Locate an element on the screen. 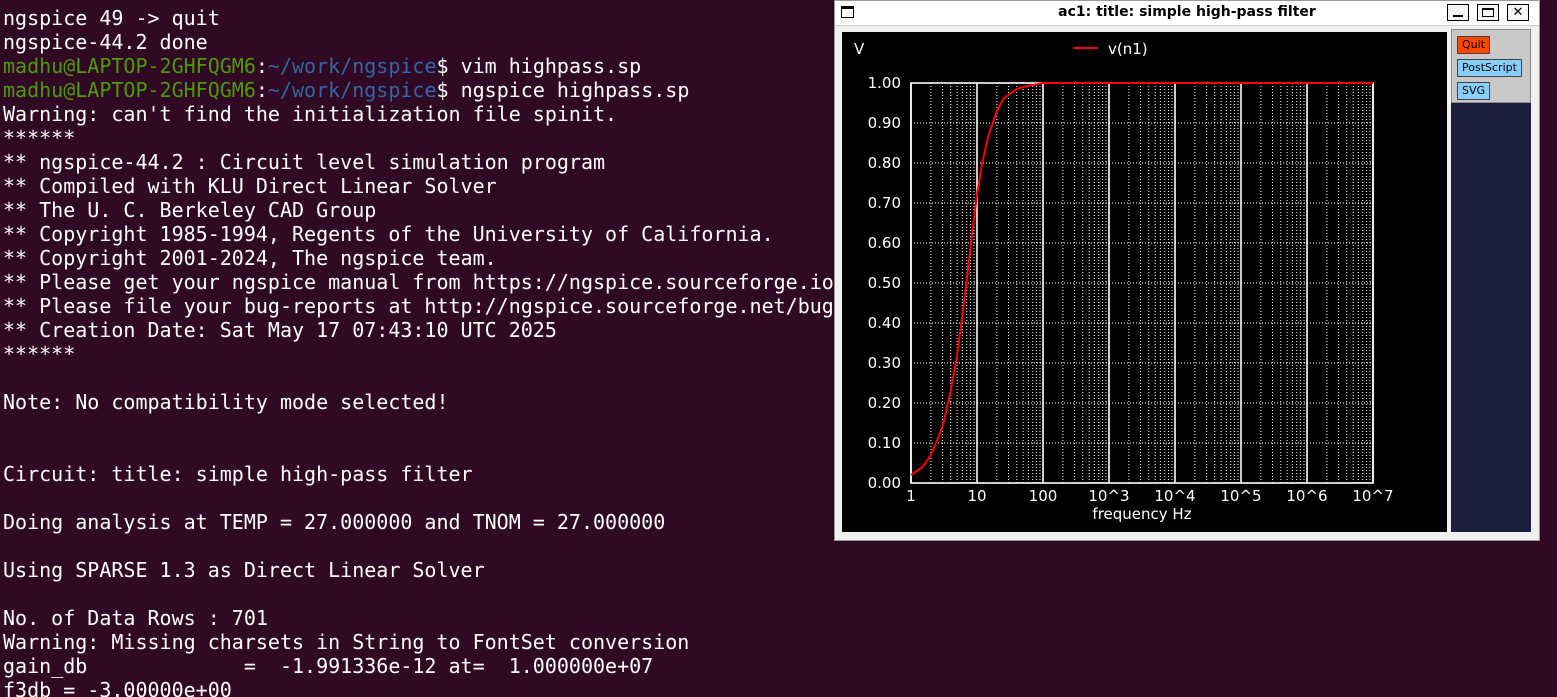 The height and width of the screenshot is (697, 1557). maximize-icon is located at coordinates (1488, 12).